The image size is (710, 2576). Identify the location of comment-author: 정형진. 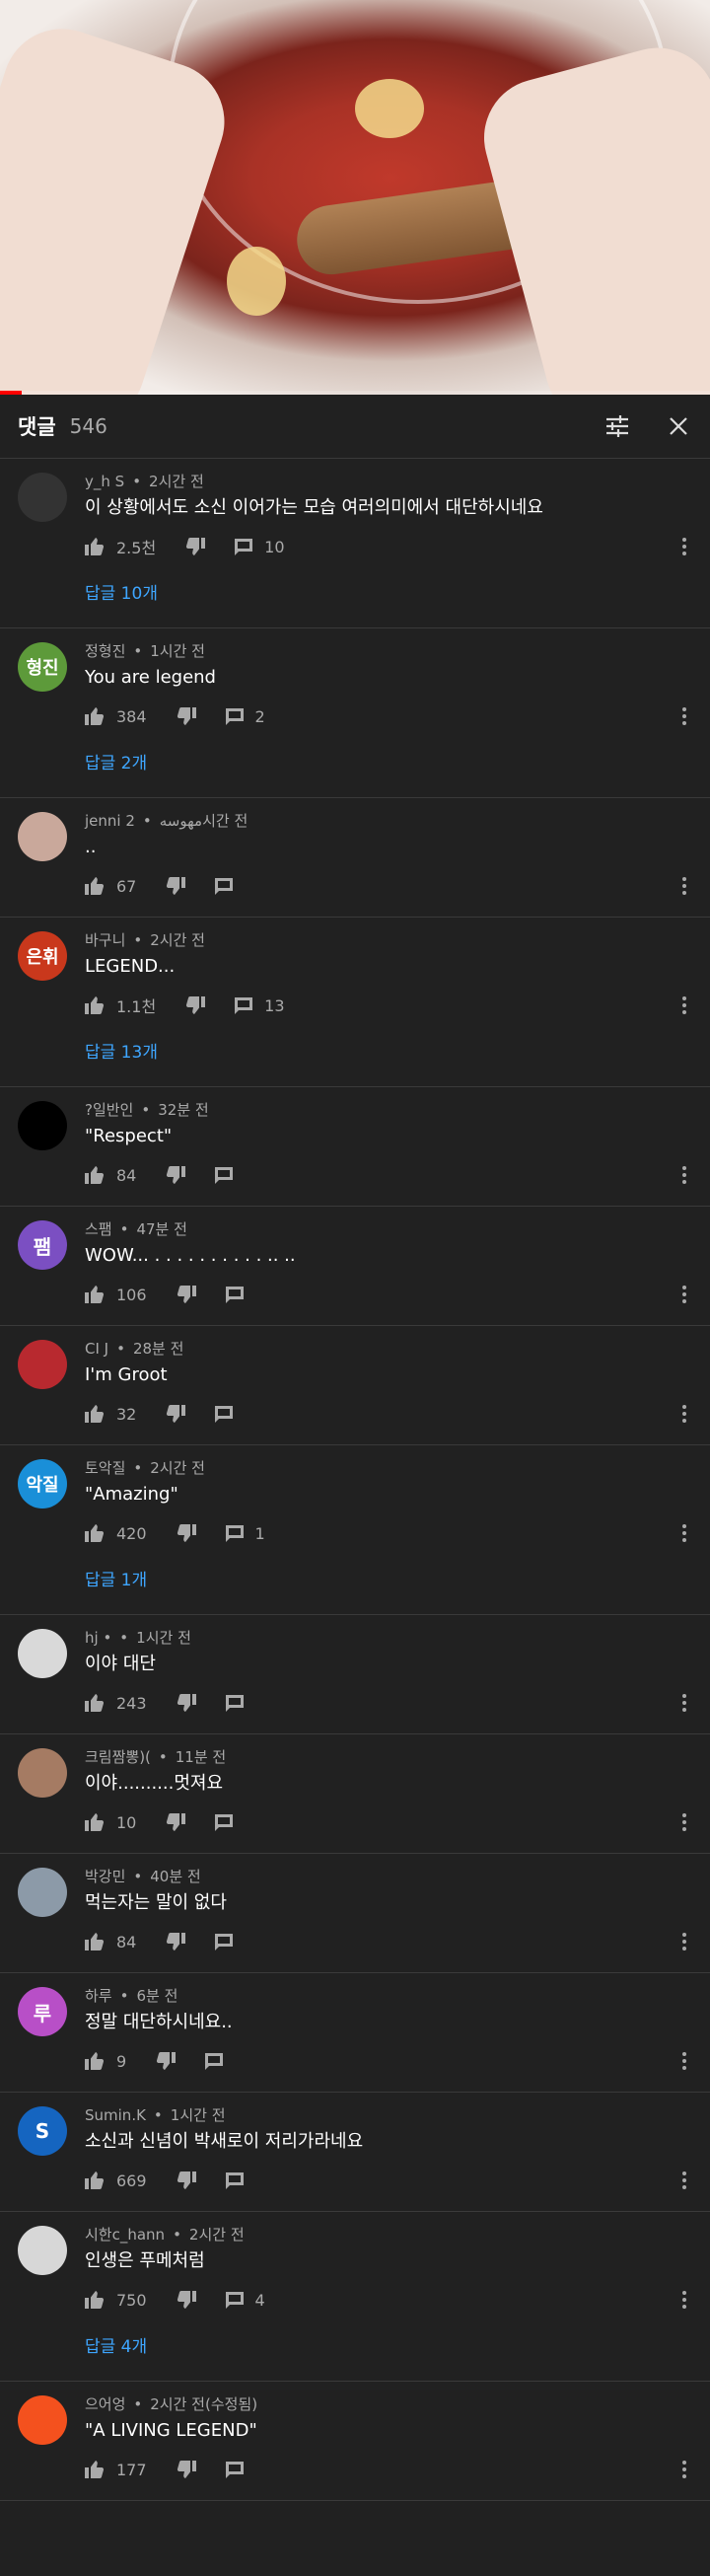
(105, 651).